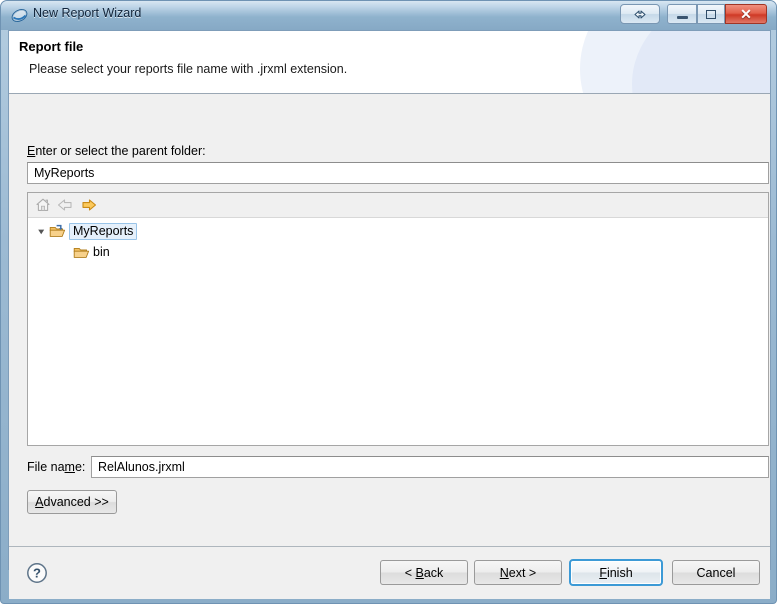 The width and height of the screenshot is (777, 604). Describe the element at coordinates (19, 15) in the screenshot. I see `jasper-report-icon` at that location.